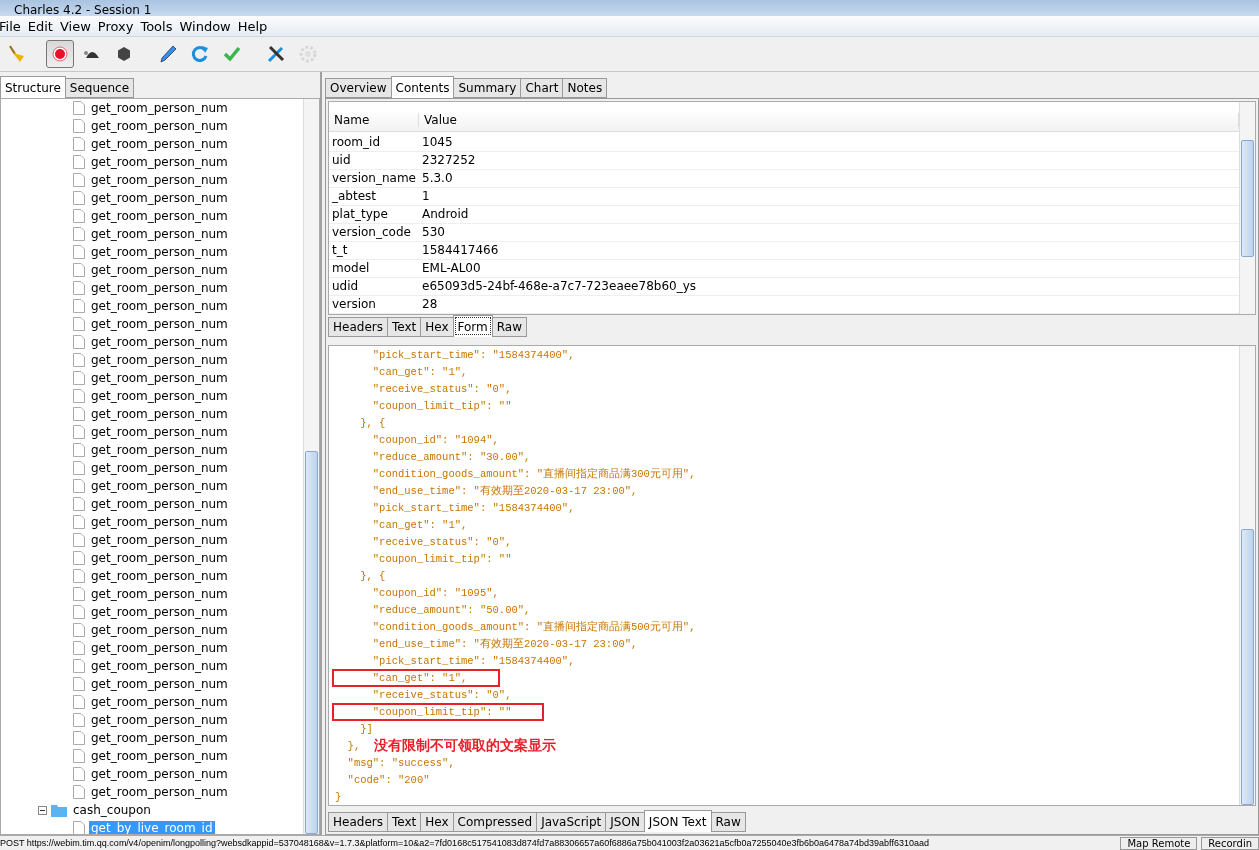 The height and width of the screenshot is (850, 1259). Describe the element at coordinates (487, 88) in the screenshot. I see `tab: Summary` at that location.